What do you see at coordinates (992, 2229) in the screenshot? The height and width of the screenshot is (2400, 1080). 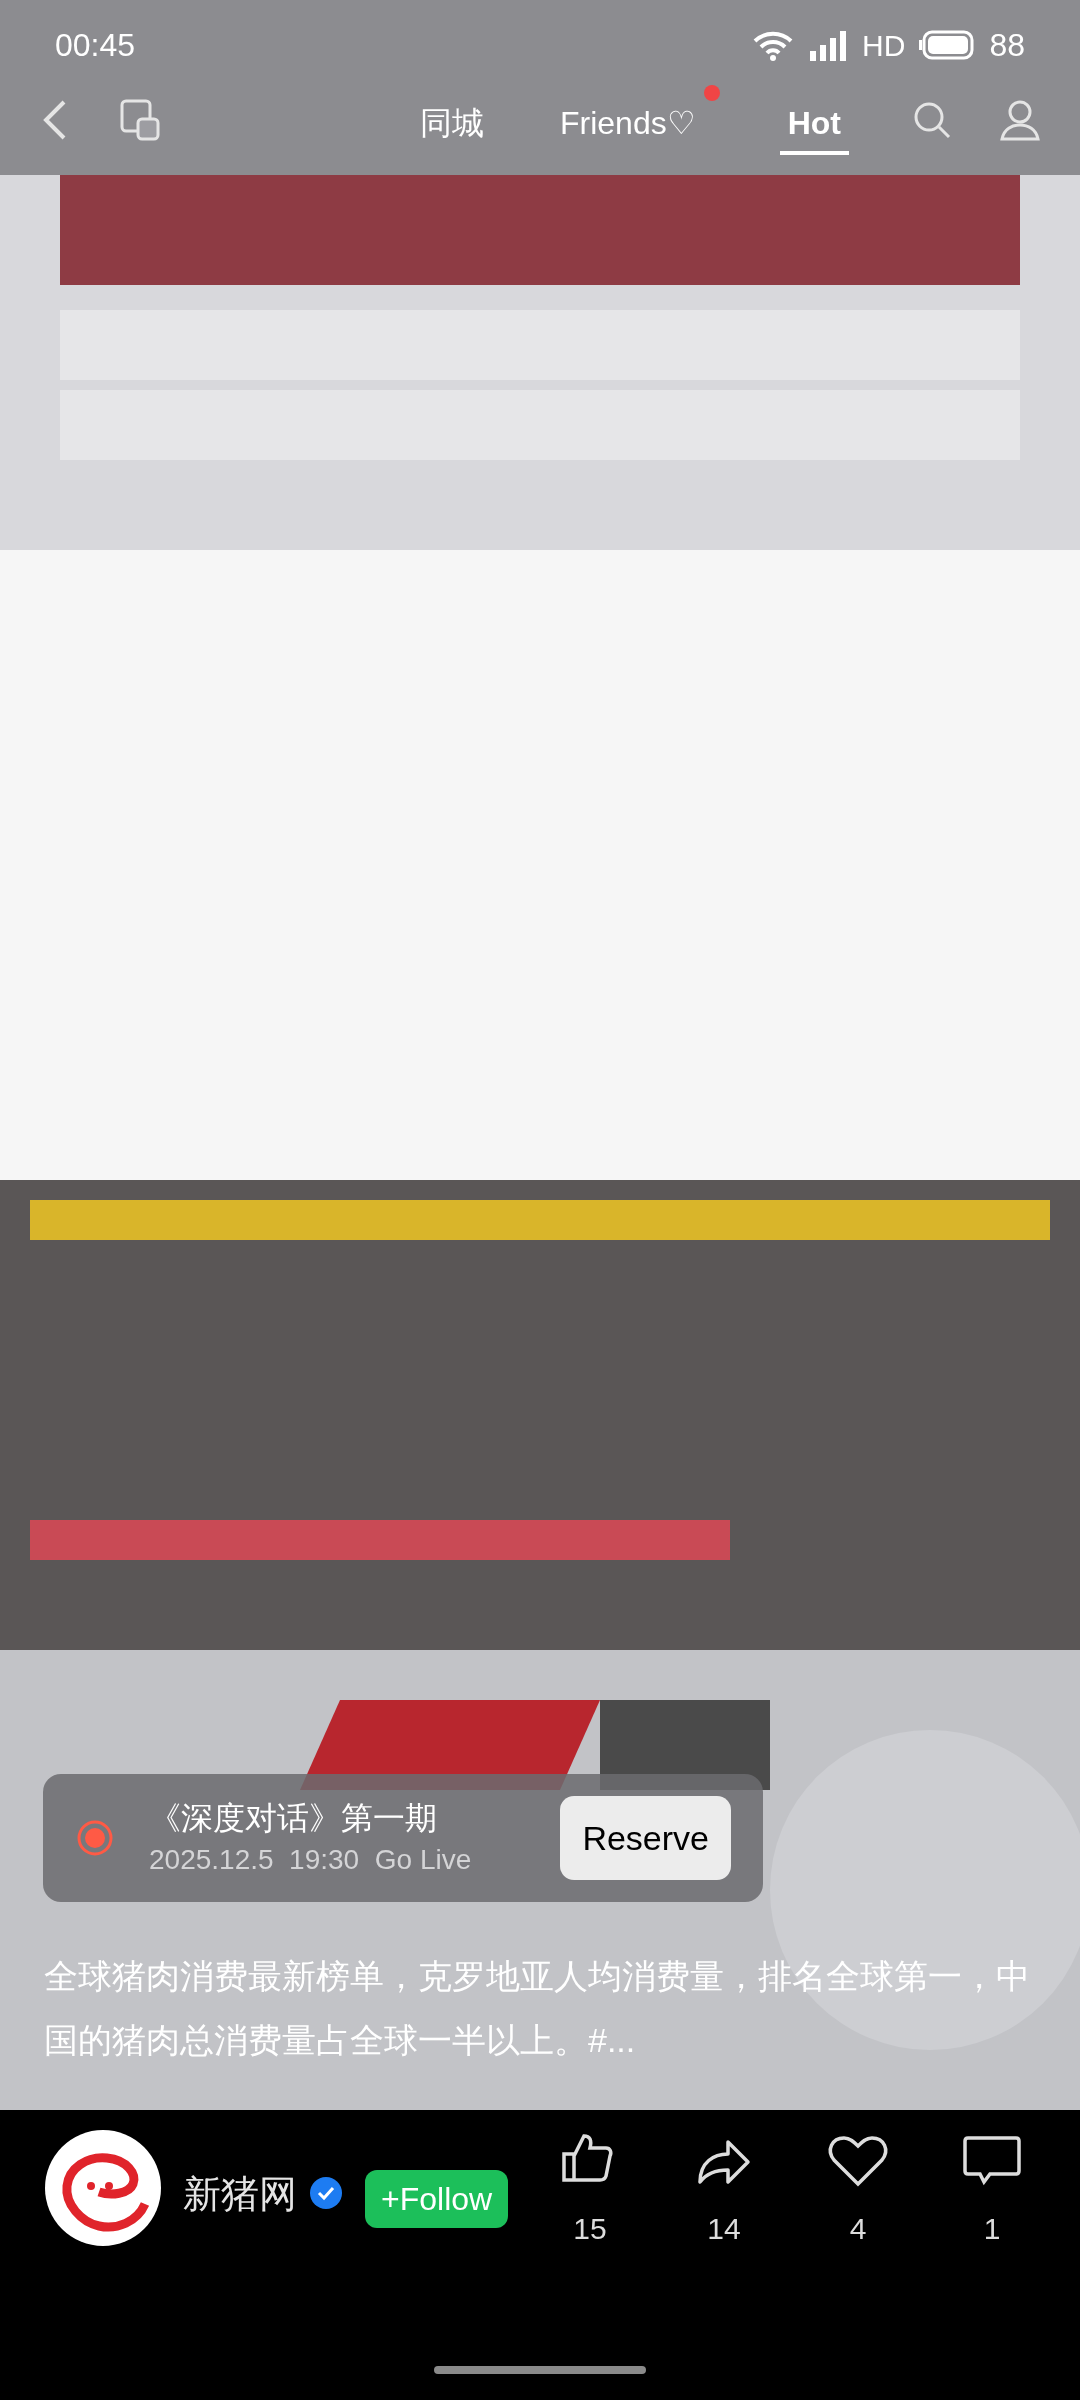 I see `action-count: 1` at bounding box center [992, 2229].